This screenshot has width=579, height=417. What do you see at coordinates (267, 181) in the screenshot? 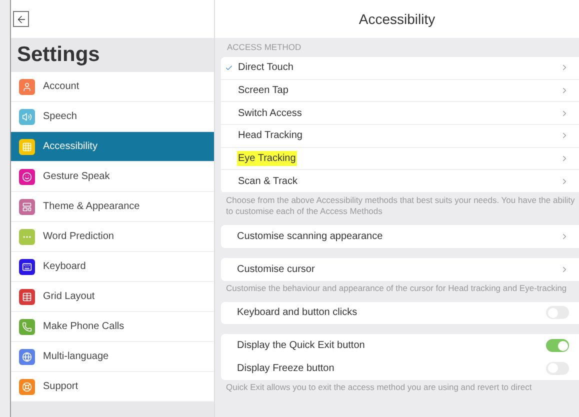
I see `method-label: Scan & Track` at bounding box center [267, 181].